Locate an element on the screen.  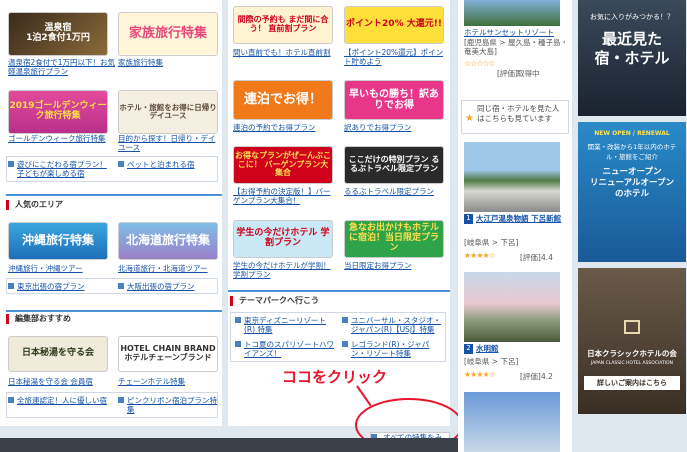
rurubu-limited-banner-title: ここだけの特別プラン るるぶトラベル限定プラン is located at coordinates (394, 164).